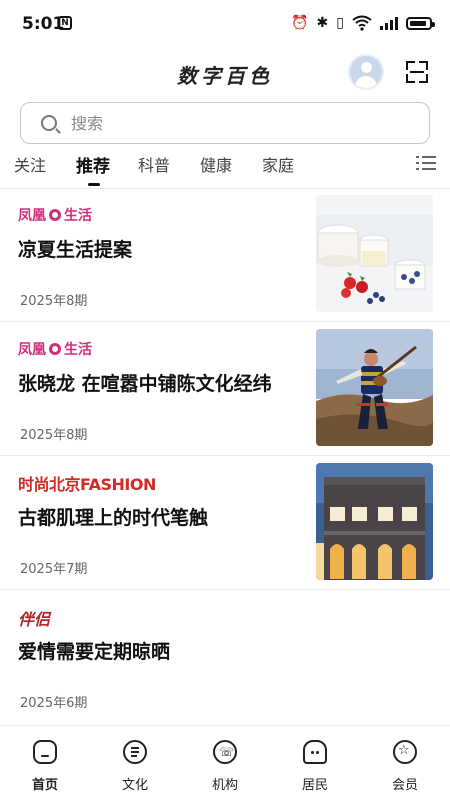 The image size is (450, 801). I want to click on nav-label: 首页, so click(44, 785).